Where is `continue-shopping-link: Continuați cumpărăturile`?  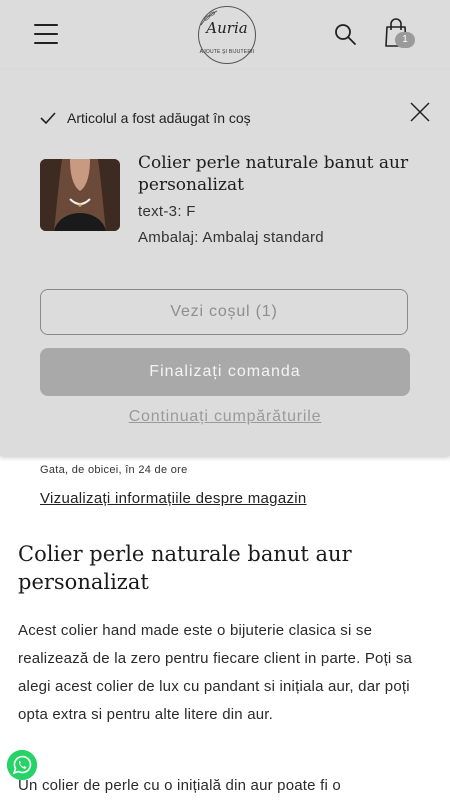
continue-shopping-link: Continuați cumpărăturile is located at coordinates (225, 417).